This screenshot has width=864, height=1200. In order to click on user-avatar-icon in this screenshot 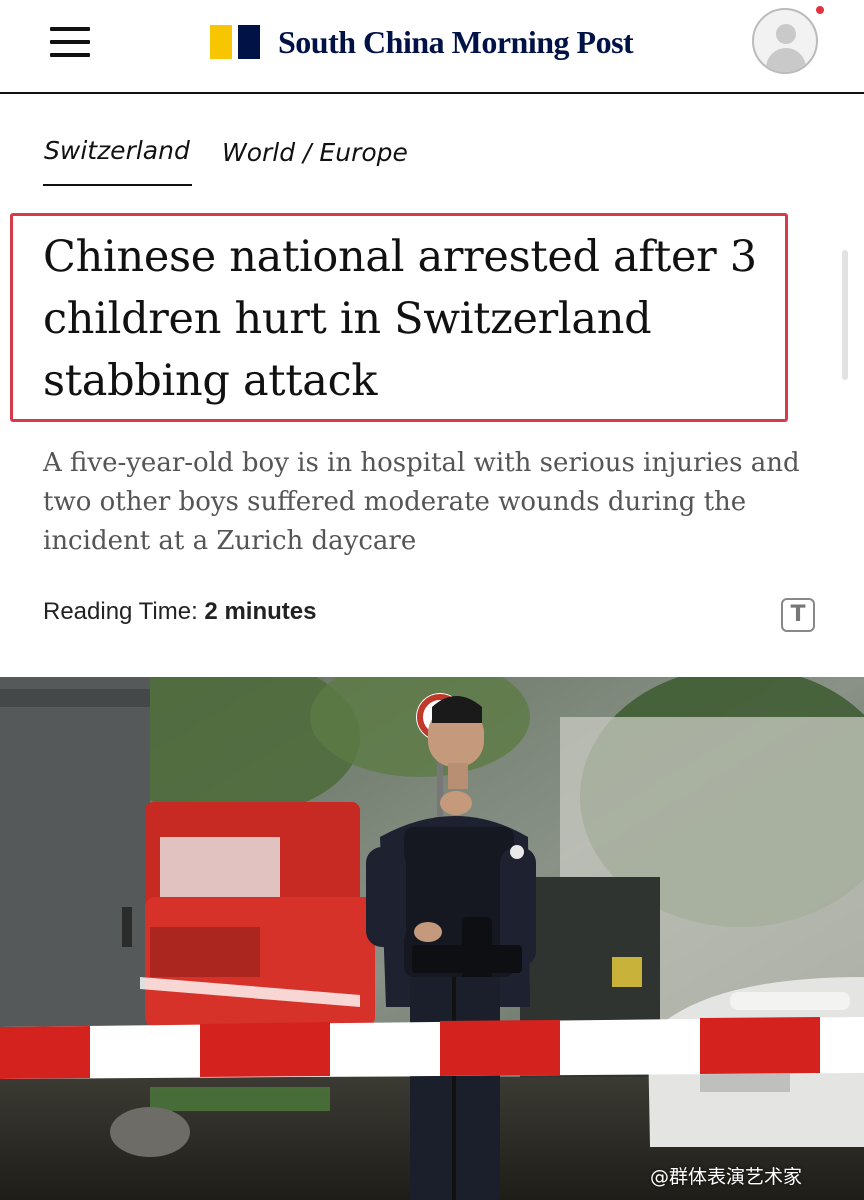, I will do `click(785, 41)`.